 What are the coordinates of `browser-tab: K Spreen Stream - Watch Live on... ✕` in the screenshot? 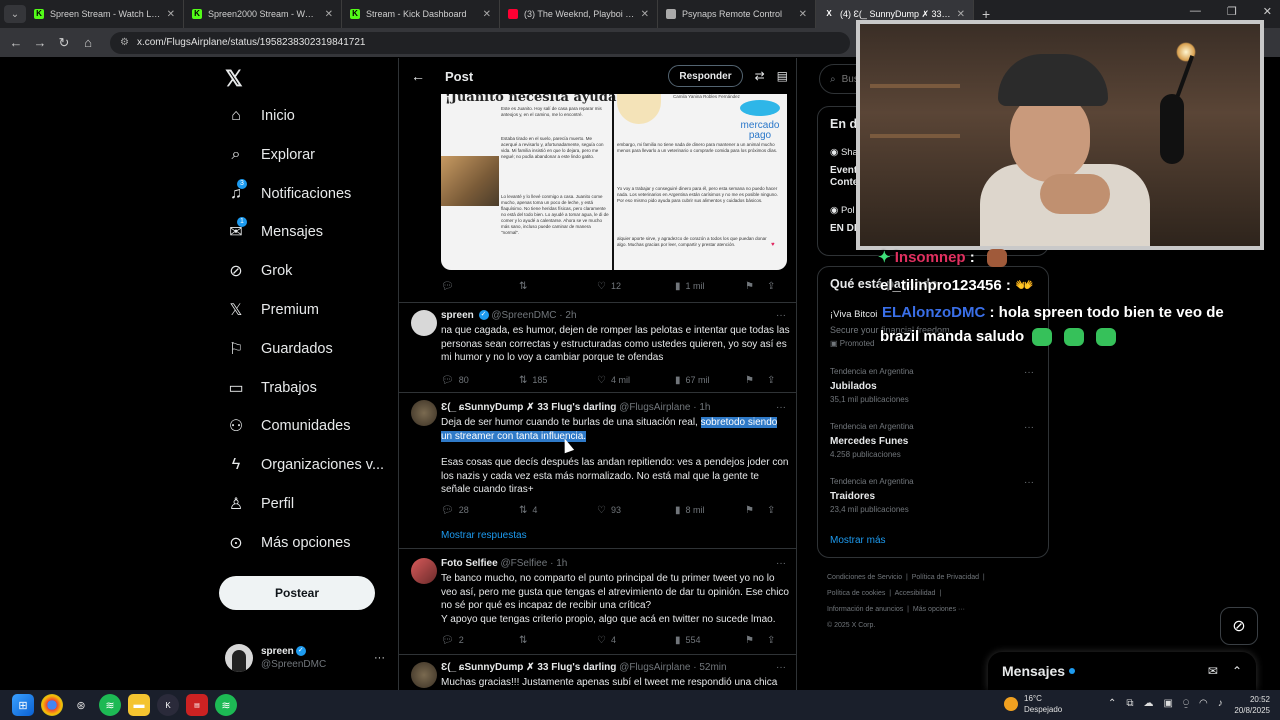 It's located at (105, 14).